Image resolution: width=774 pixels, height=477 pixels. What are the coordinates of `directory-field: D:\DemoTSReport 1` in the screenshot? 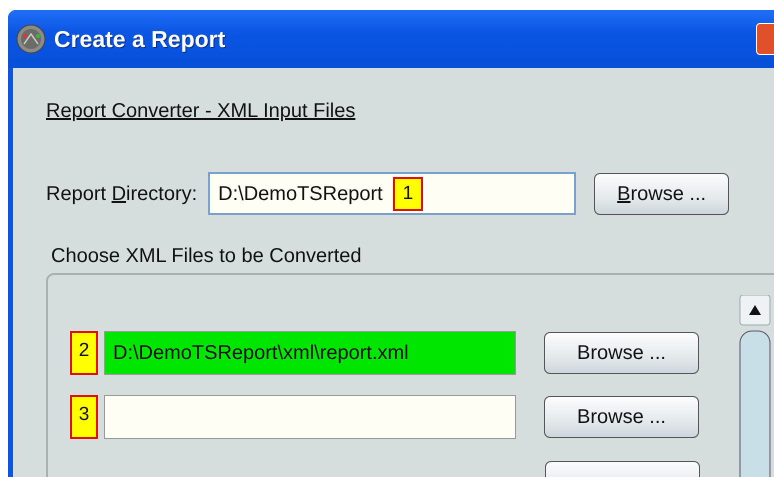 It's located at (392, 193).